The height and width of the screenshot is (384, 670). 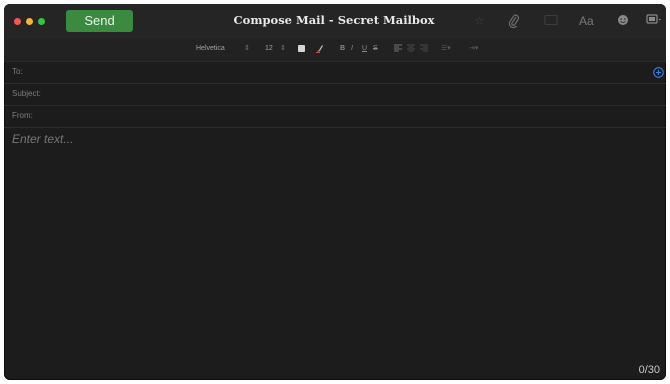 What do you see at coordinates (342, 49) in the screenshot?
I see `bold-button: B` at bounding box center [342, 49].